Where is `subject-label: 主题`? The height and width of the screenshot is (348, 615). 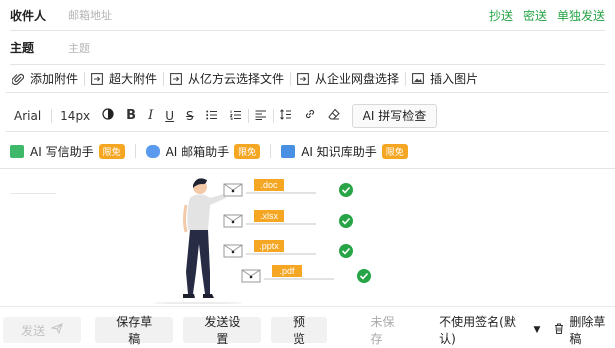 subject-label: 主题 is located at coordinates (22, 48).